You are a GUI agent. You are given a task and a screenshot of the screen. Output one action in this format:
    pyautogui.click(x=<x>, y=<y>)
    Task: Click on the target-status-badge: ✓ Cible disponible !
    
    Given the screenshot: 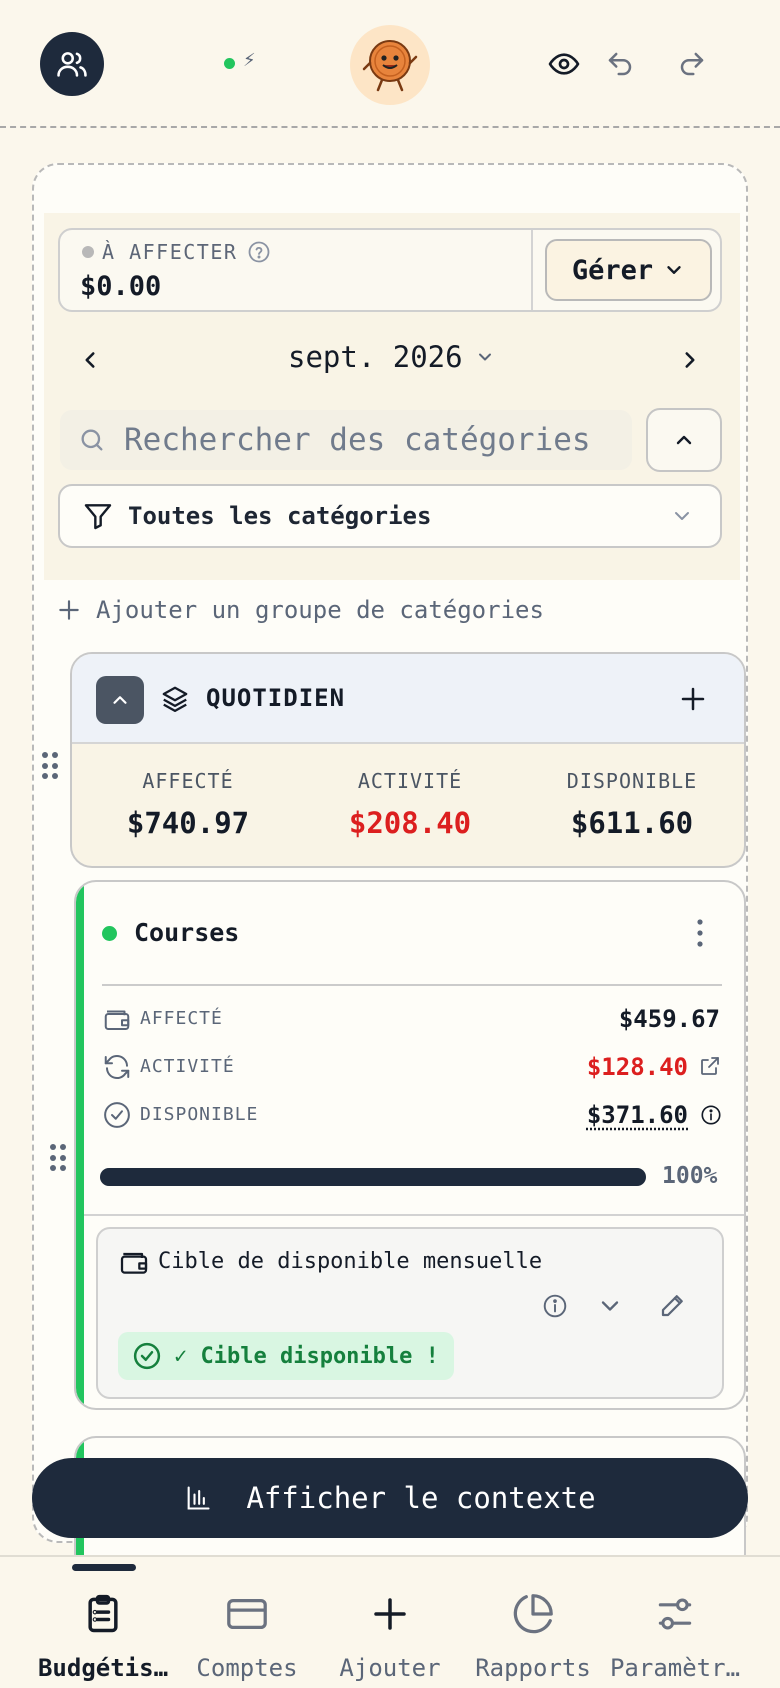 What is the action you would take?
    pyautogui.click(x=286, y=1356)
    